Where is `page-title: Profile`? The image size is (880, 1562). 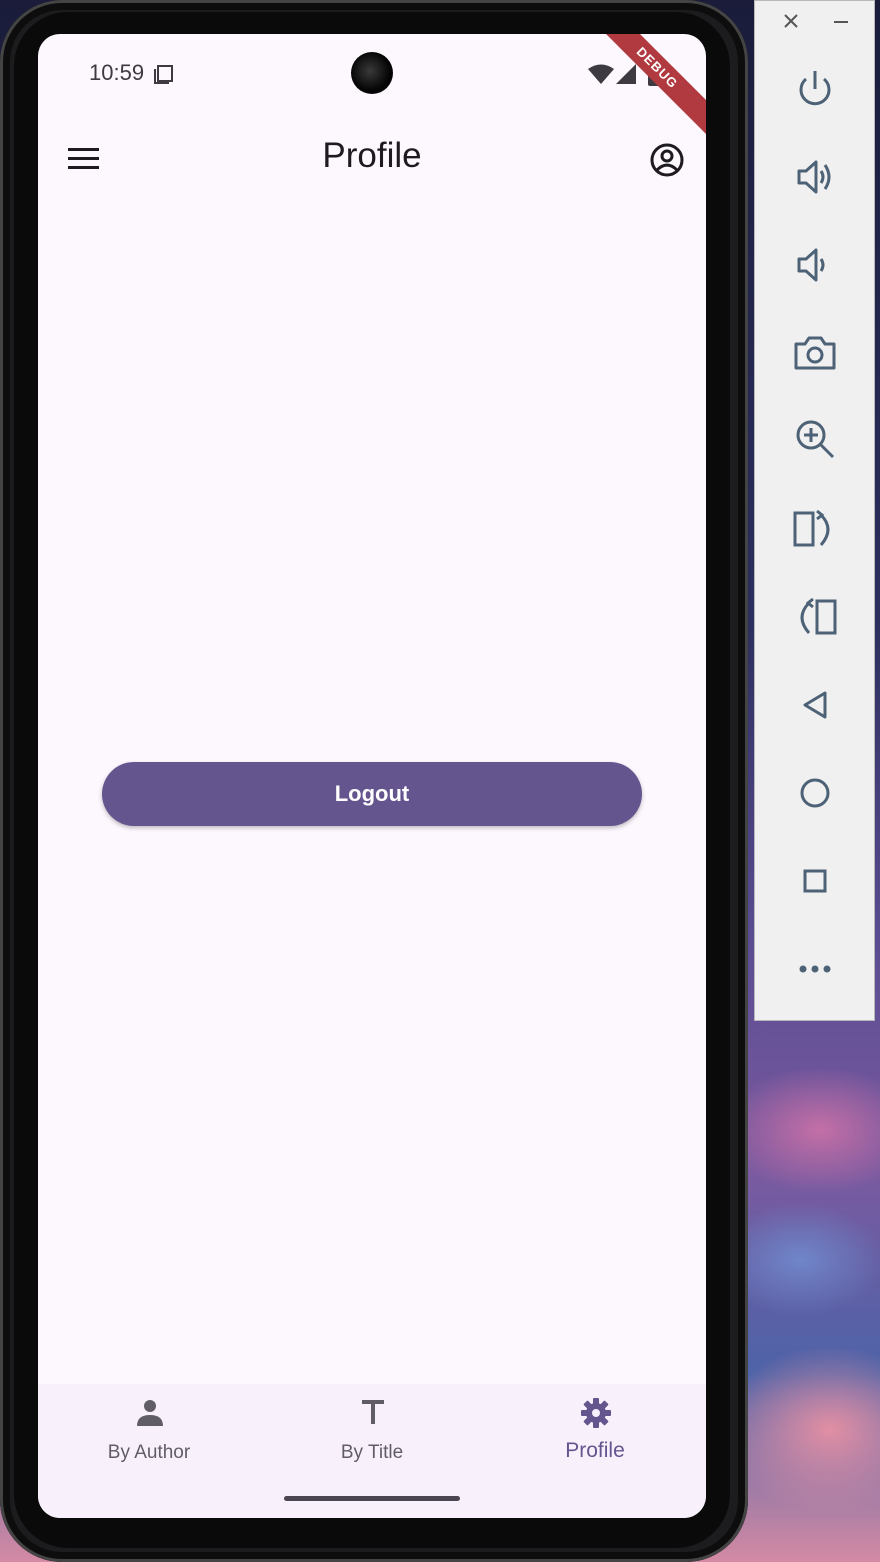
page-title: Profile is located at coordinates (372, 155).